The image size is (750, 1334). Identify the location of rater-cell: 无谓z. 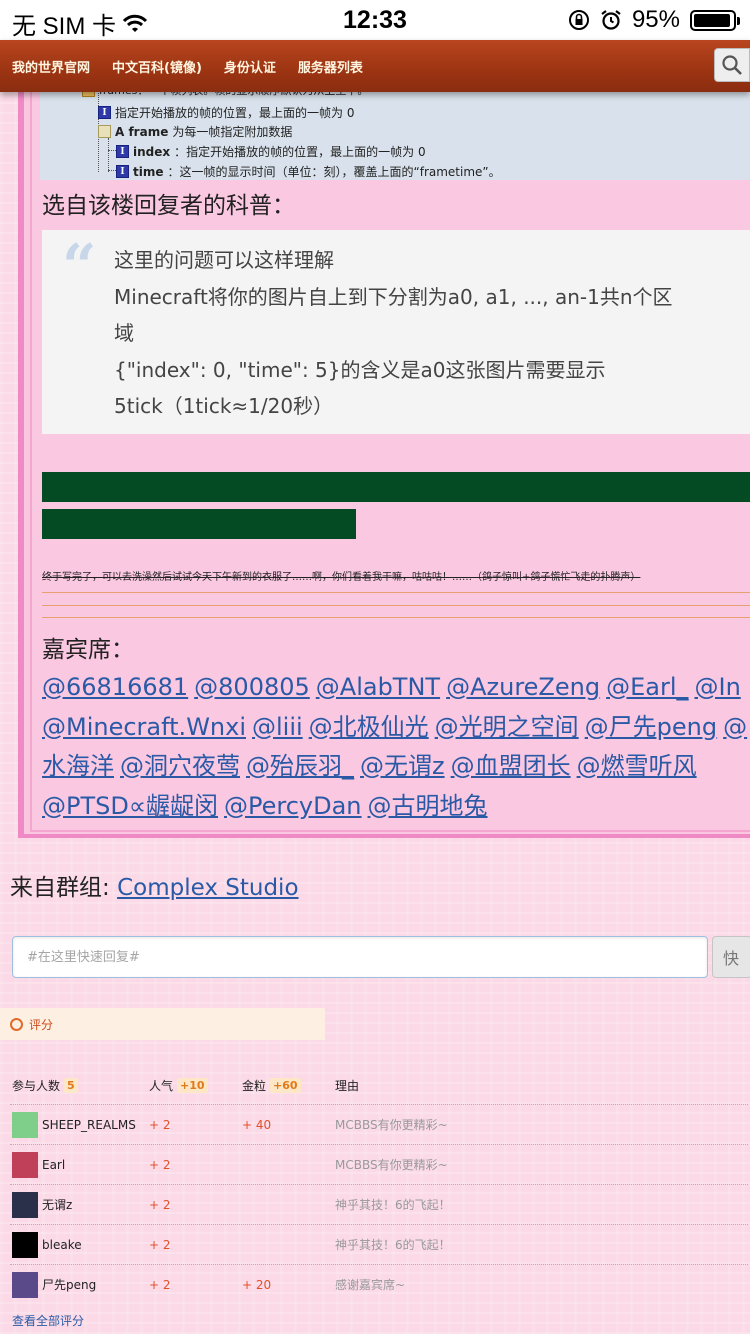
(42, 1204).